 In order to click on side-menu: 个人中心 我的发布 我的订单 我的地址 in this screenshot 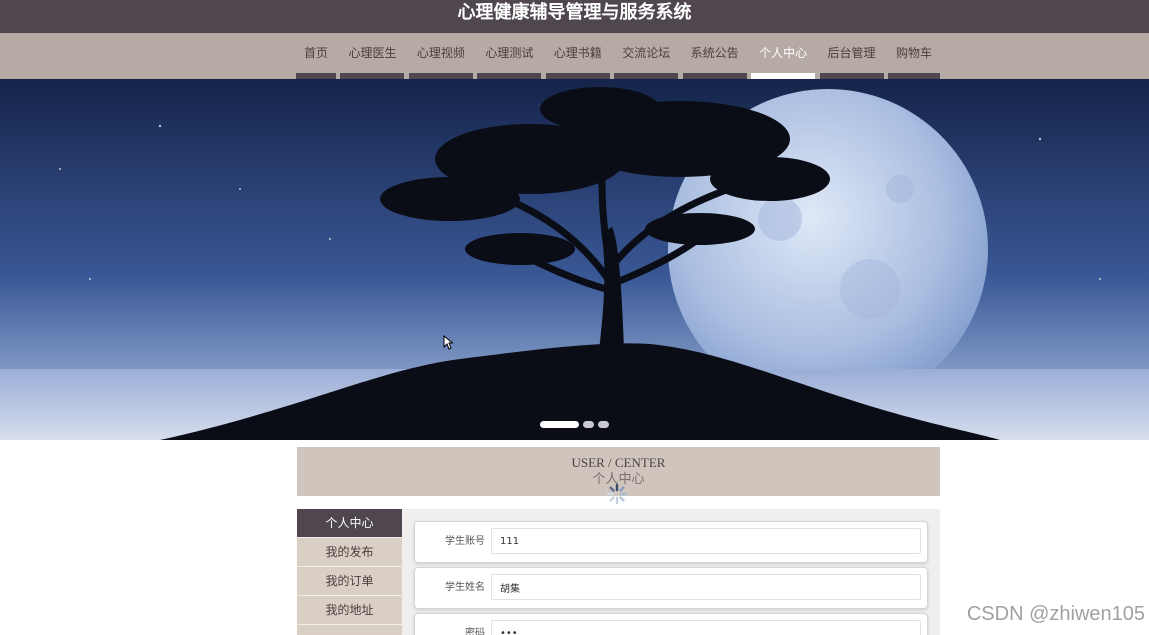, I will do `click(349, 572)`.